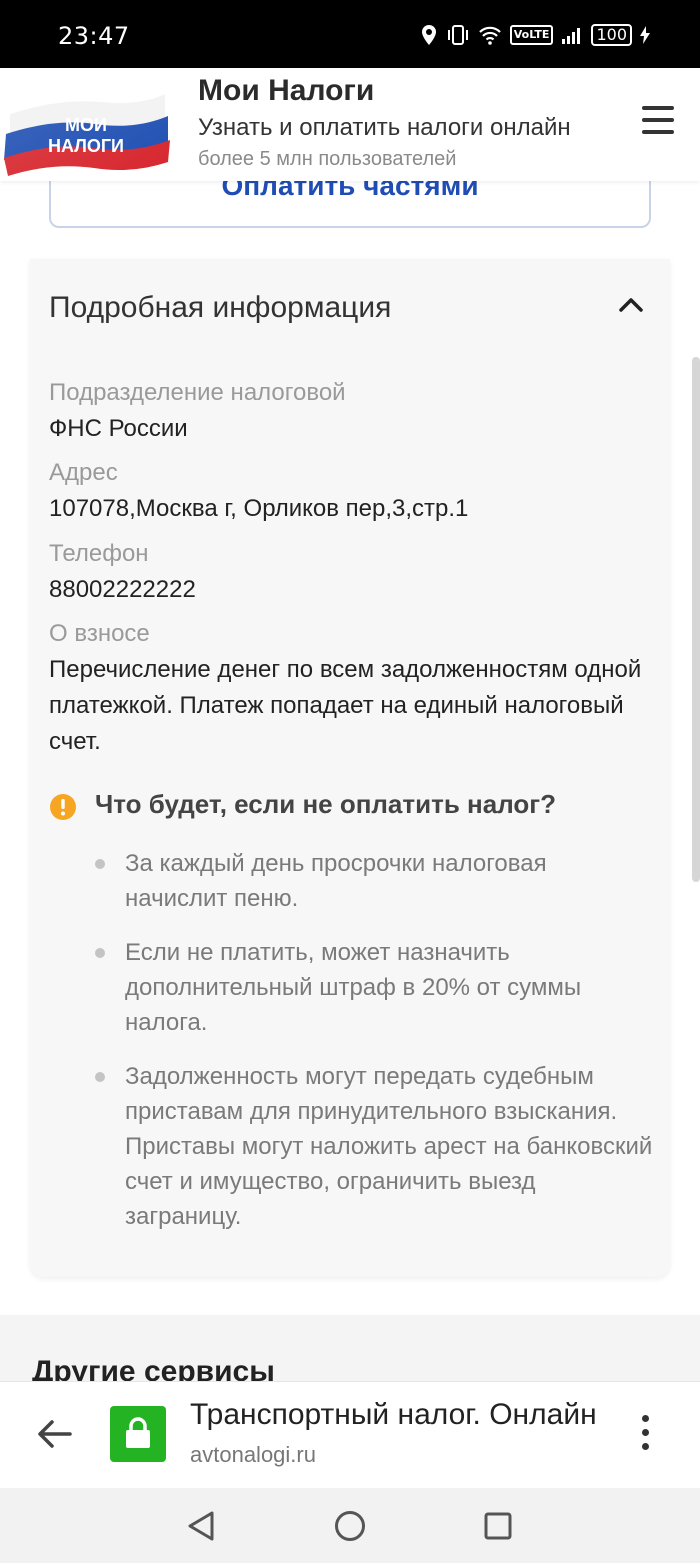 This screenshot has height=1563, width=700. What do you see at coordinates (99, 553) in the screenshot?
I see `phone-label: Телефон` at bounding box center [99, 553].